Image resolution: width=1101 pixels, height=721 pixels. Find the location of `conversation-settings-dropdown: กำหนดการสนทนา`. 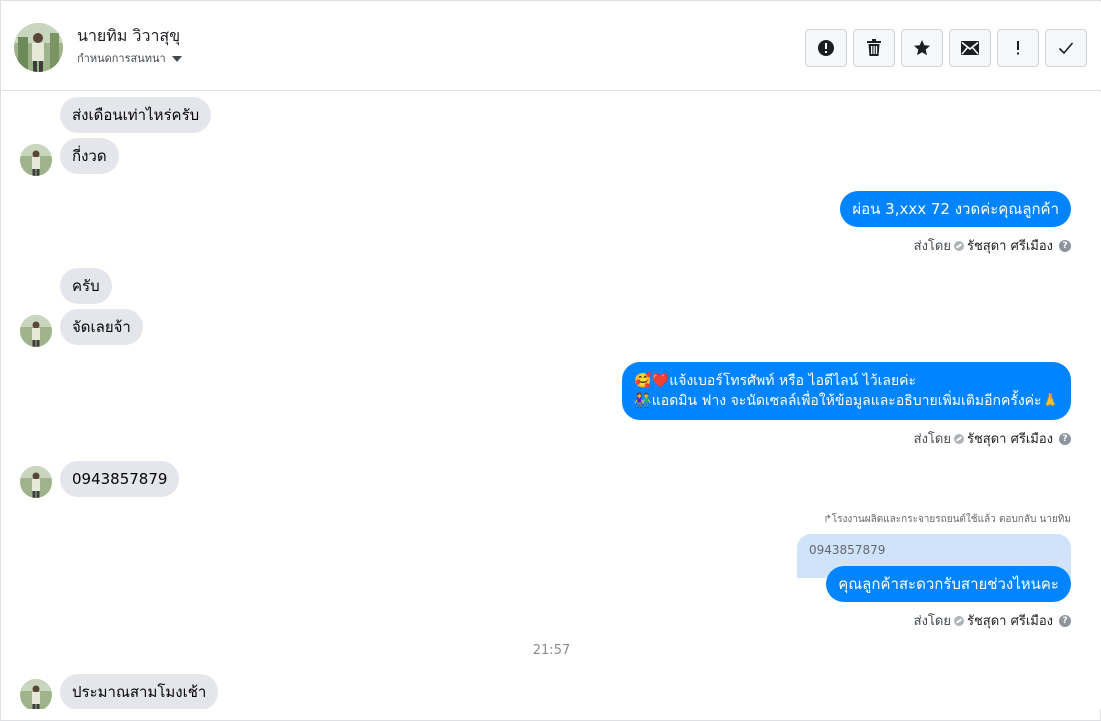

conversation-settings-dropdown: กำหนดการสนทนา is located at coordinates (129, 58).